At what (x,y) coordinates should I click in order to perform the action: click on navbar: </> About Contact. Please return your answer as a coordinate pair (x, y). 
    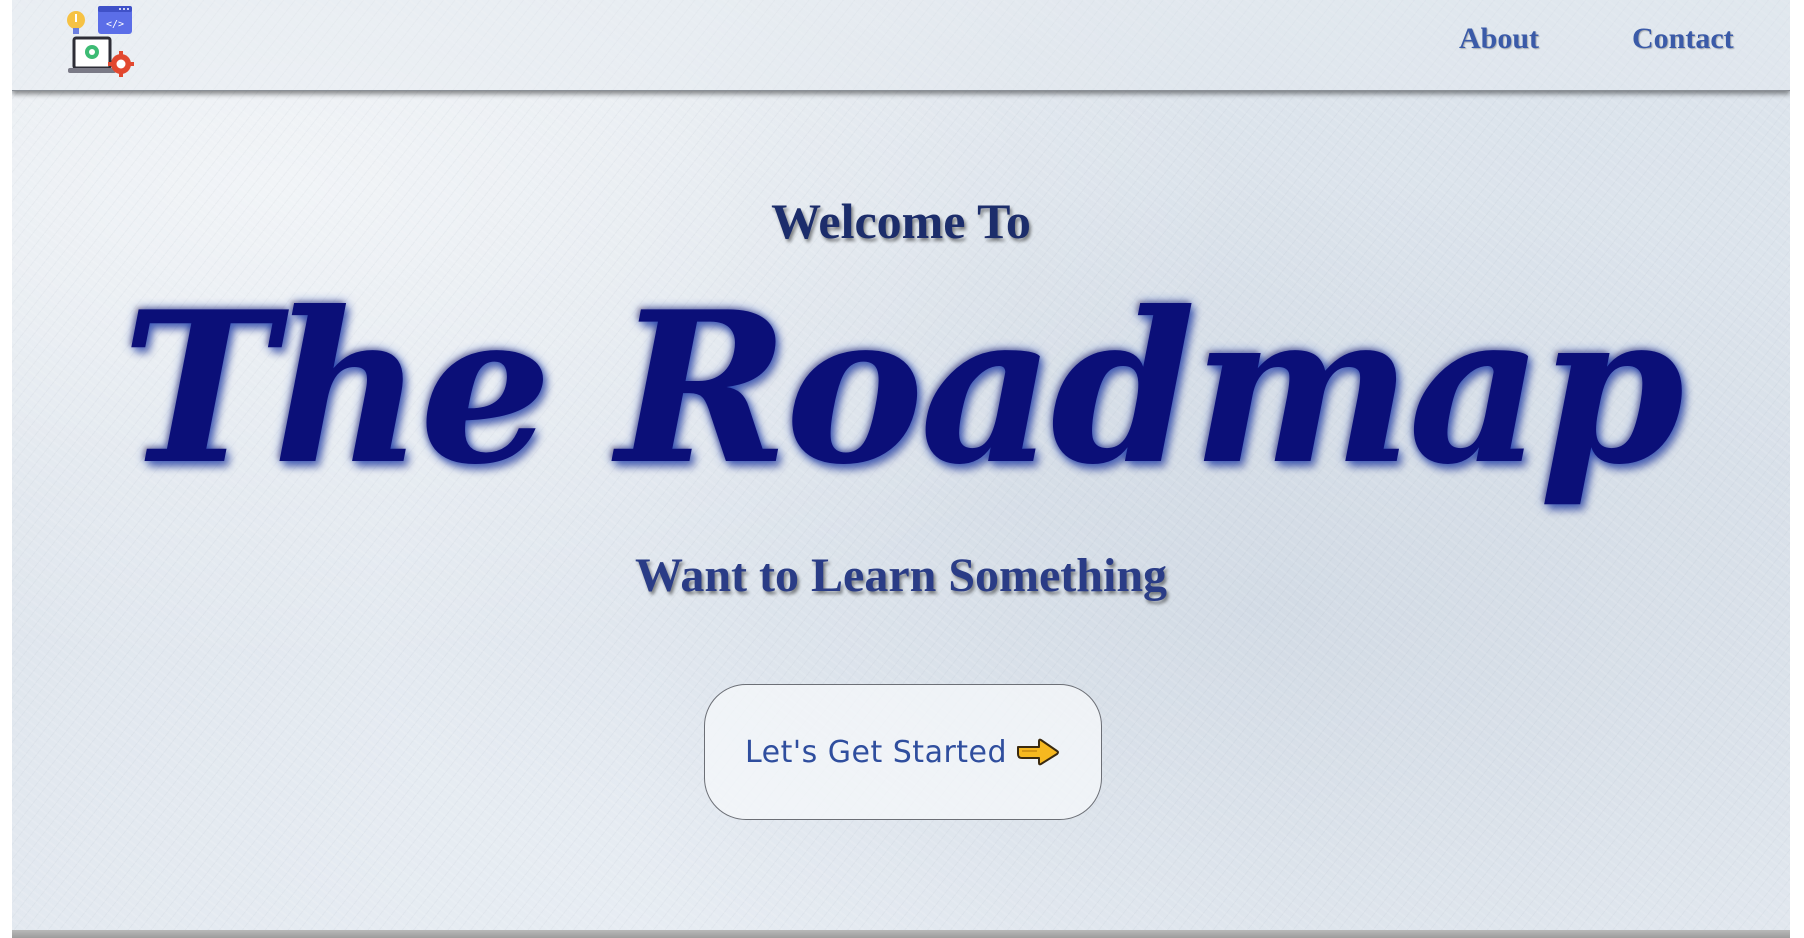
    Looking at the image, I should click on (901, 45).